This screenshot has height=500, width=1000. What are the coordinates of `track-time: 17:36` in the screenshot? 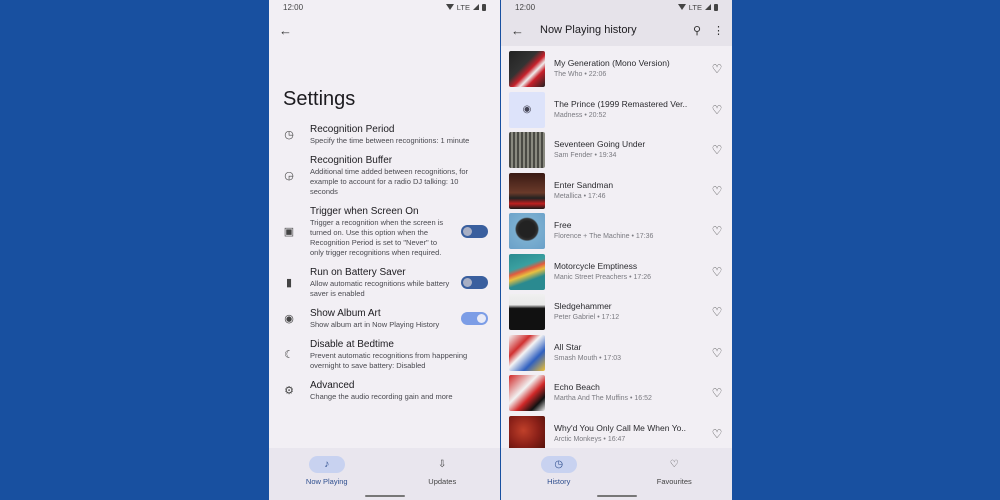 It's located at (644, 237).